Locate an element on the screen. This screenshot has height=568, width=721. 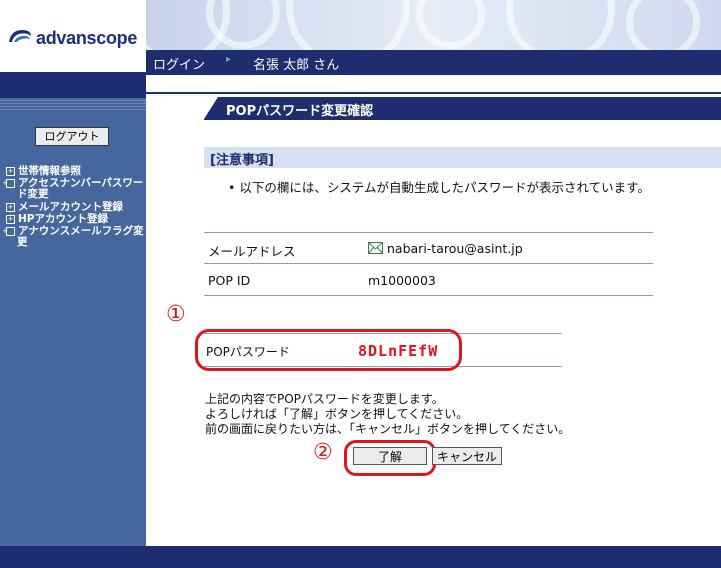
sidebar-item-access-number-password: + アクセスナンバーパスワード変更 is located at coordinates (77, 188).